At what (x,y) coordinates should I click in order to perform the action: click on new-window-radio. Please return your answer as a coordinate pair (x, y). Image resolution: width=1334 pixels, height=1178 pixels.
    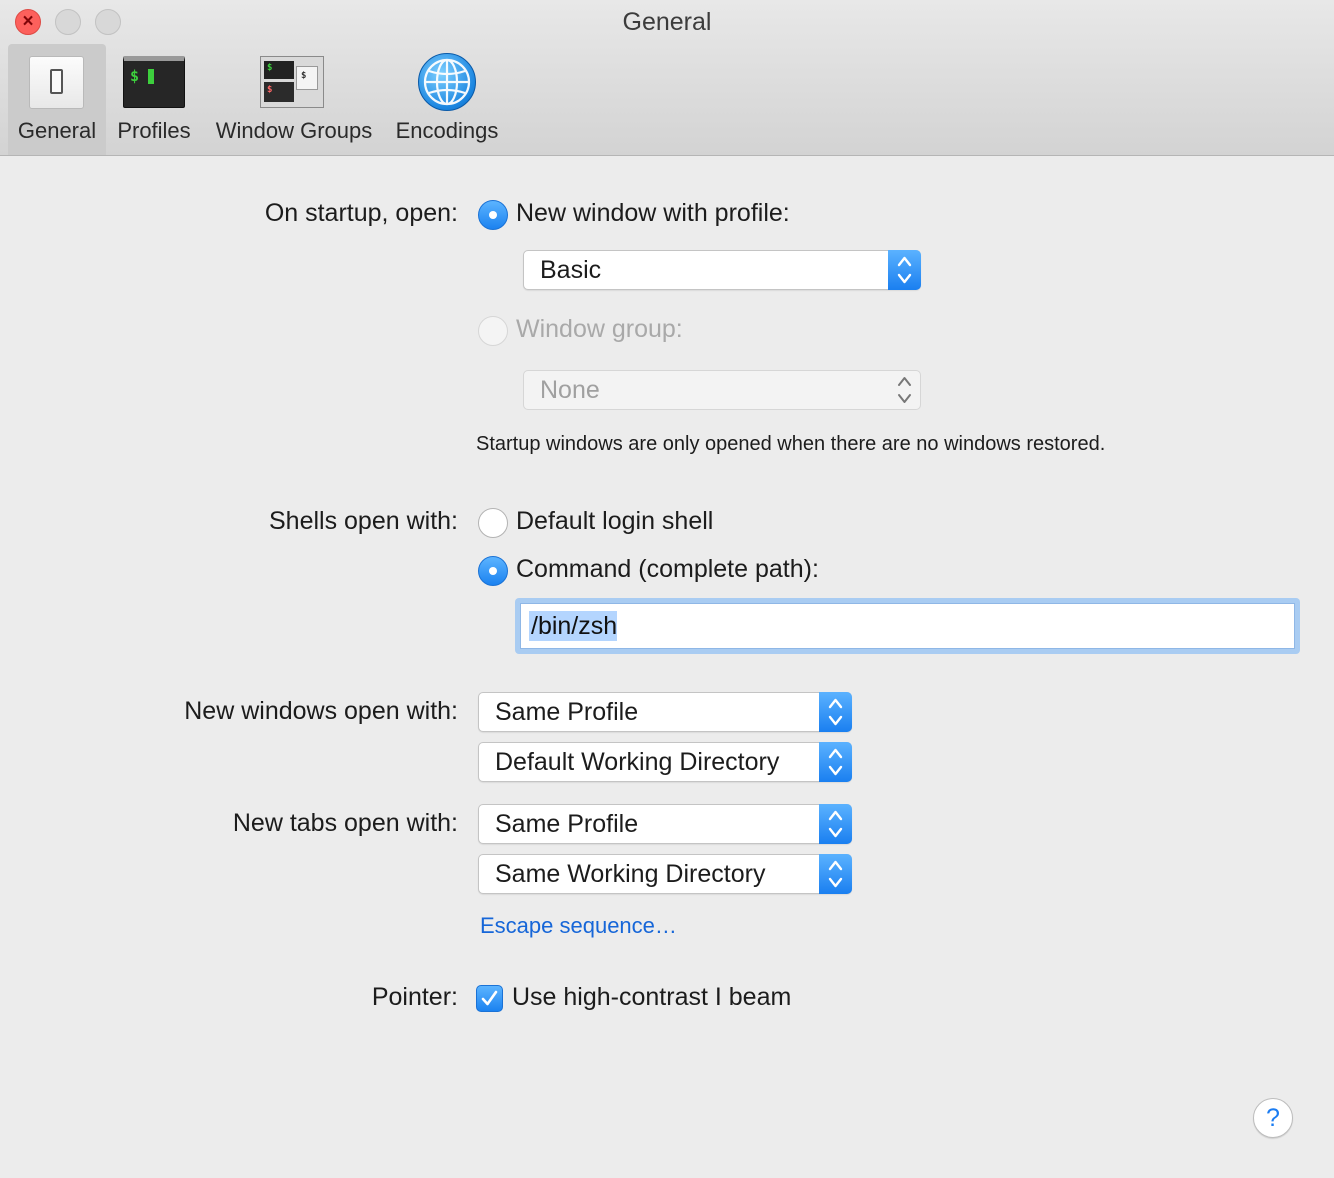
    Looking at the image, I should click on (493, 215).